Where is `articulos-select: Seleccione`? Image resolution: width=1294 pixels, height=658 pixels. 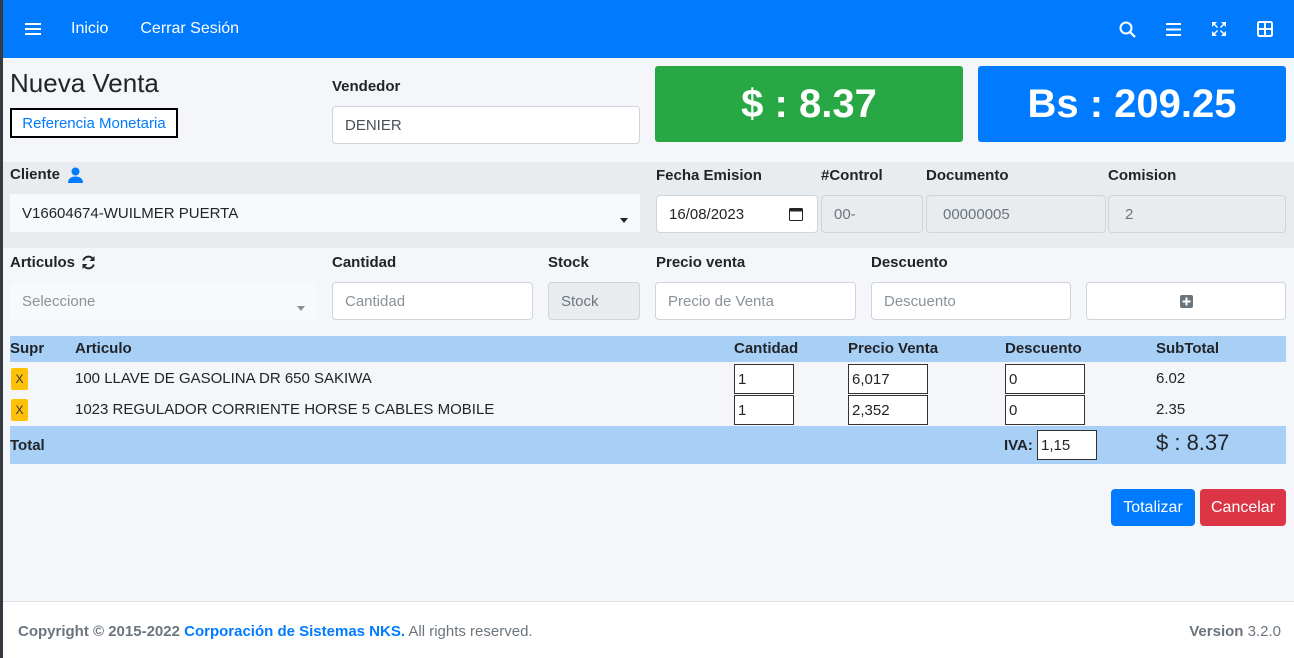 articulos-select: Seleccione is located at coordinates (163, 301).